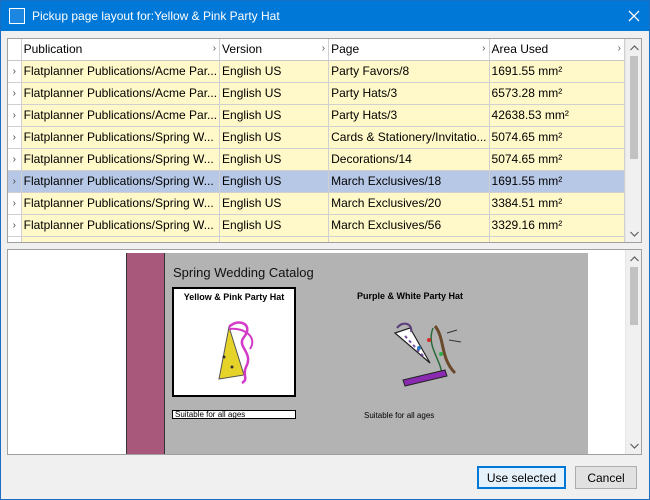 This screenshot has width=650, height=500. Describe the element at coordinates (53, 49) in the screenshot. I see `column-header-label: Publication` at that location.